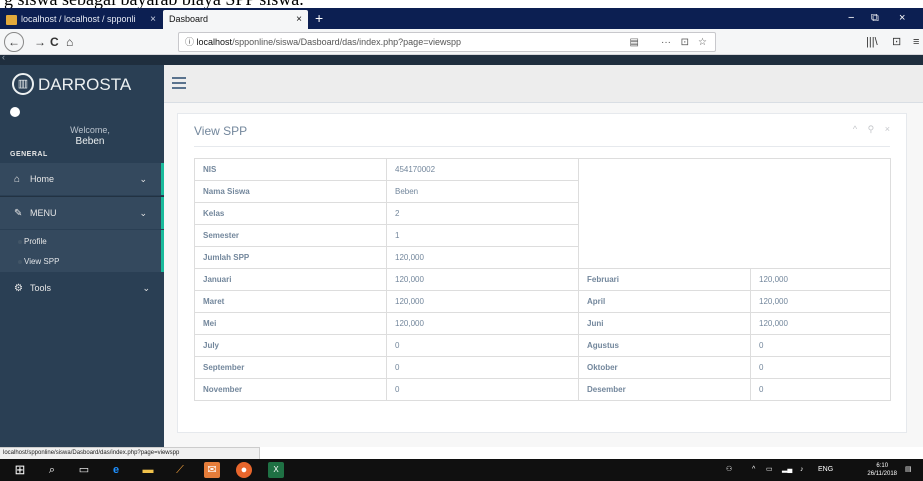 This screenshot has width=923, height=481. What do you see at coordinates (148, 470) in the screenshot?
I see `file-explorer-icon: ▬` at bounding box center [148, 470].